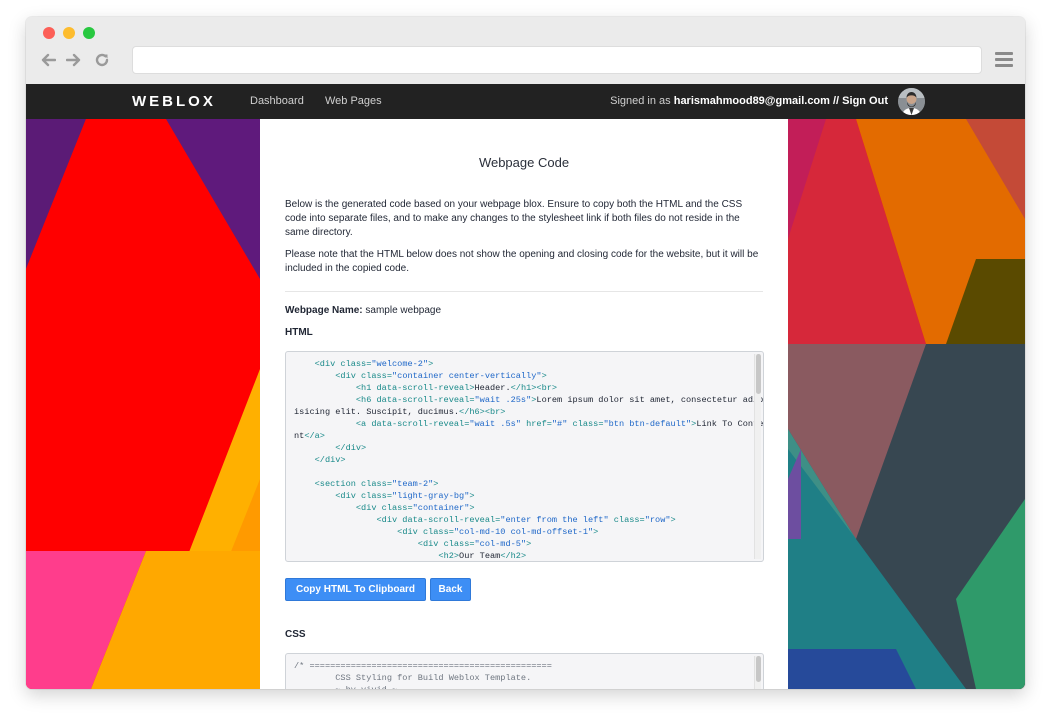 This screenshot has width=1052, height=715. Describe the element at coordinates (642, 101) in the screenshot. I see `signed-in-prefix: Signed in as` at that location.